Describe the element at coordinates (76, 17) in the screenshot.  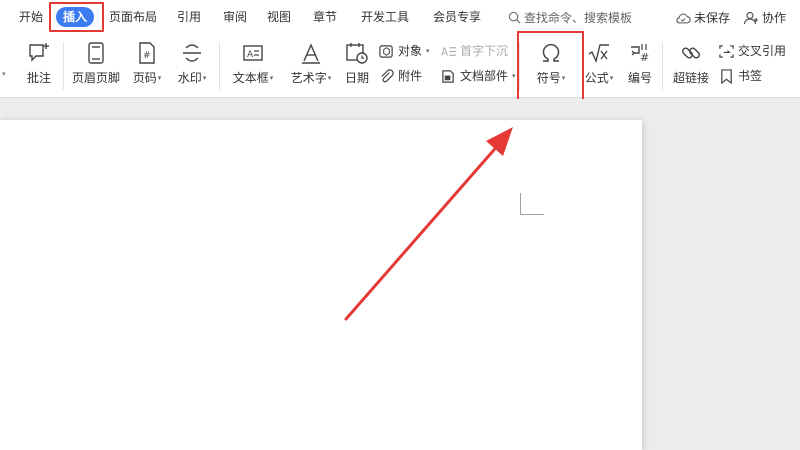
I see `insert-tab-highlight` at that location.